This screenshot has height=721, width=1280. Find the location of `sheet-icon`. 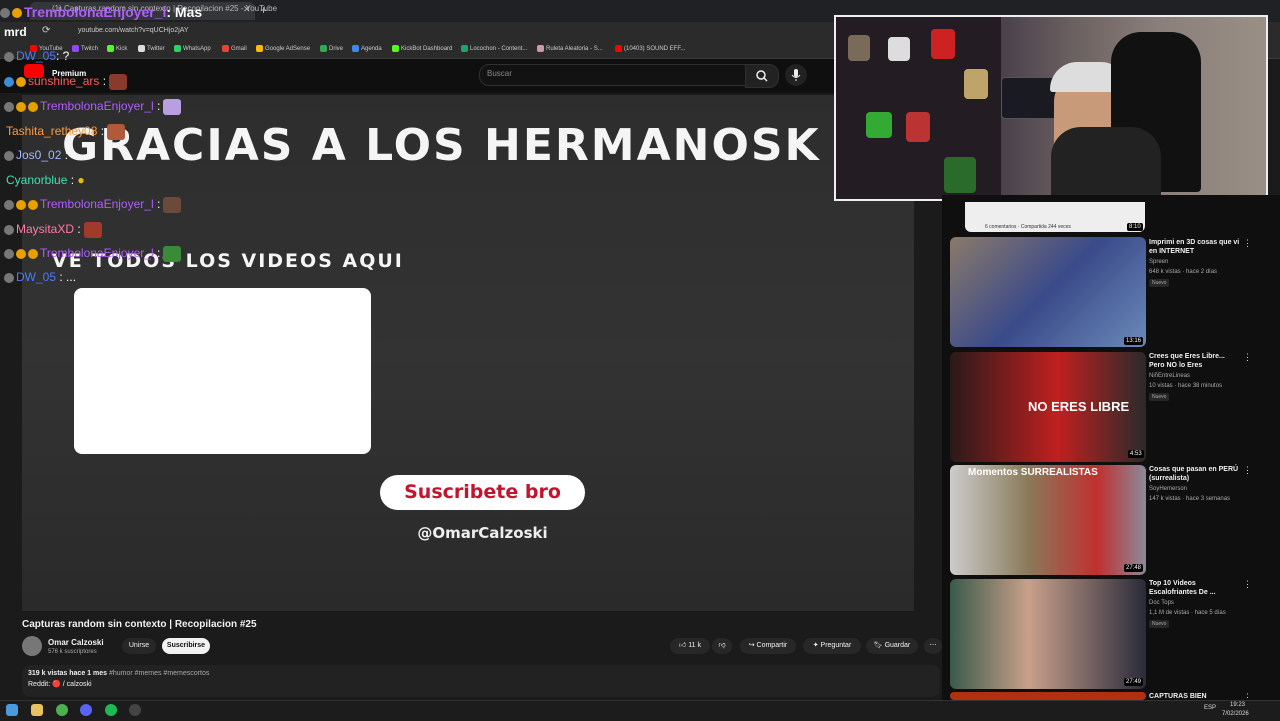

sheet-icon is located at coordinates (464, 48).